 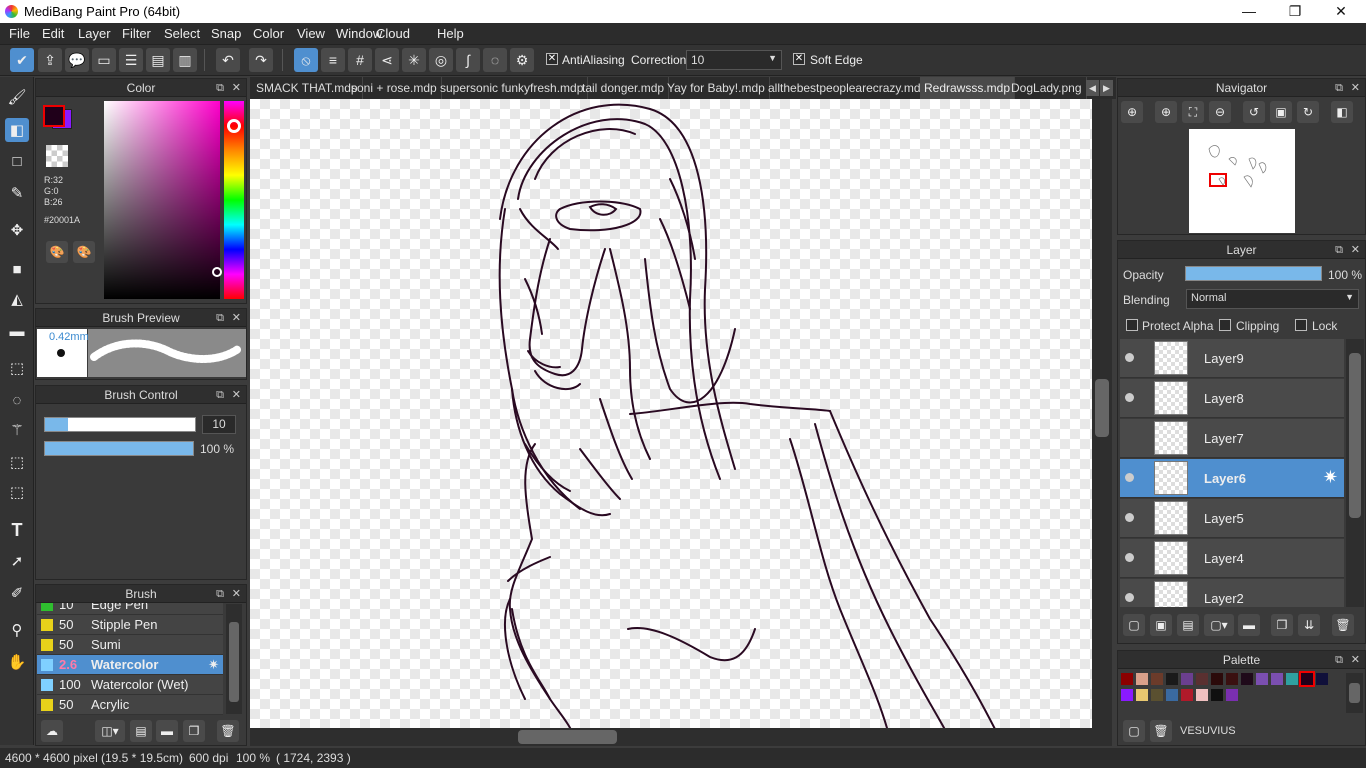 What do you see at coordinates (119, 448) in the screenshot?
I see `brush-opacity-slider` at bounding box center [119, 448].